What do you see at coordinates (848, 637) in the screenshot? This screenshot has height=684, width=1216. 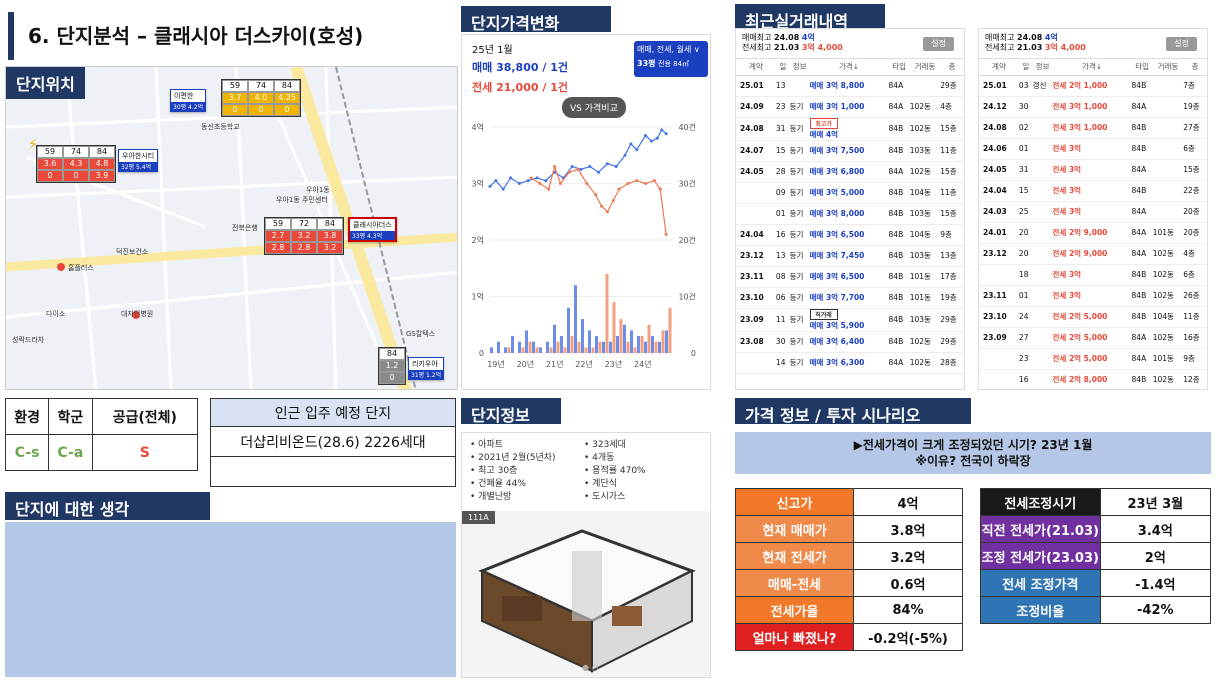 I see `table-row: 얼마나 빠졌나? -0.2억(-5%)` at bounding box center [848, 637].